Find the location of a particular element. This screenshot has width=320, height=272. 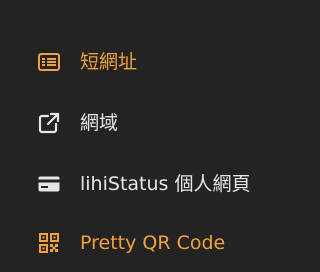

menu-item-lihistatus-page: lihiStatus 個人網頁 is located at coordinates (144, 184).